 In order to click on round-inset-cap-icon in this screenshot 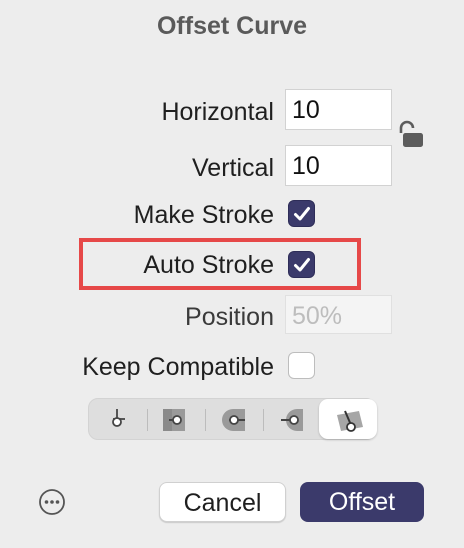, I will do `click(292, 420)`.